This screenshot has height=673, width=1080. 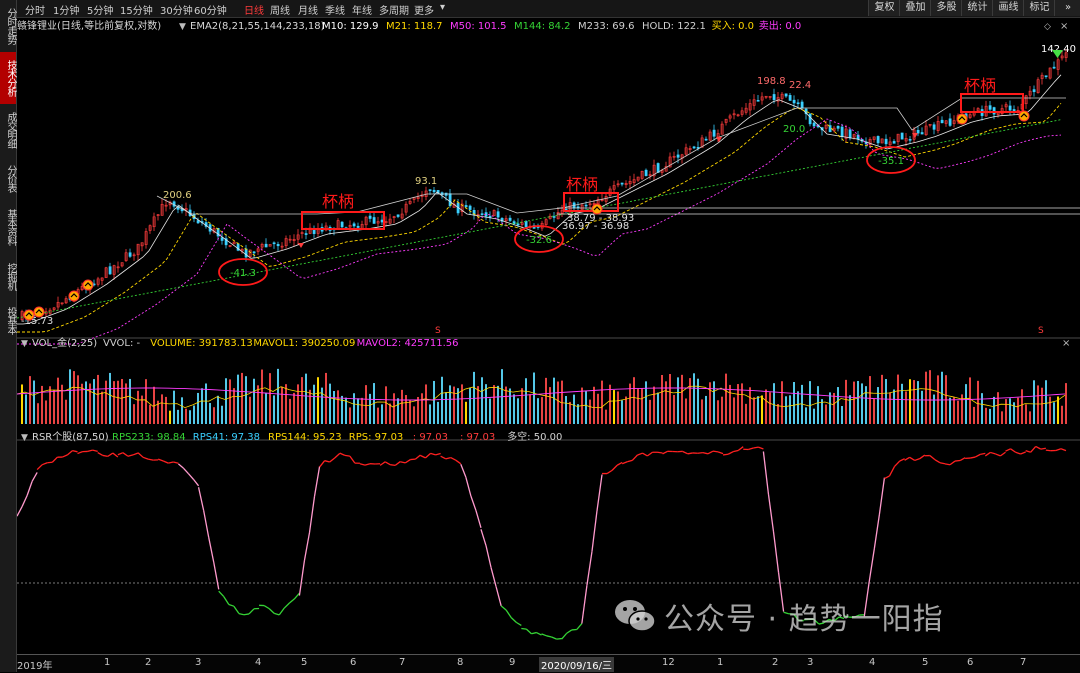 What do you see at coordinates (210, 9) in the screenshot?
I see `period-5: 60分钟` at bounding box center [210, 9].